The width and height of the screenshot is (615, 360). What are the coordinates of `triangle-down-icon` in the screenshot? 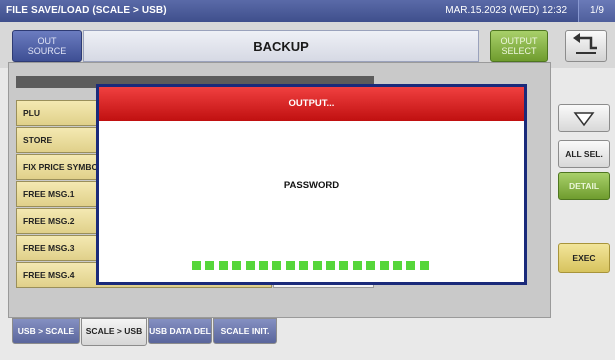 It's located at (584, 119).